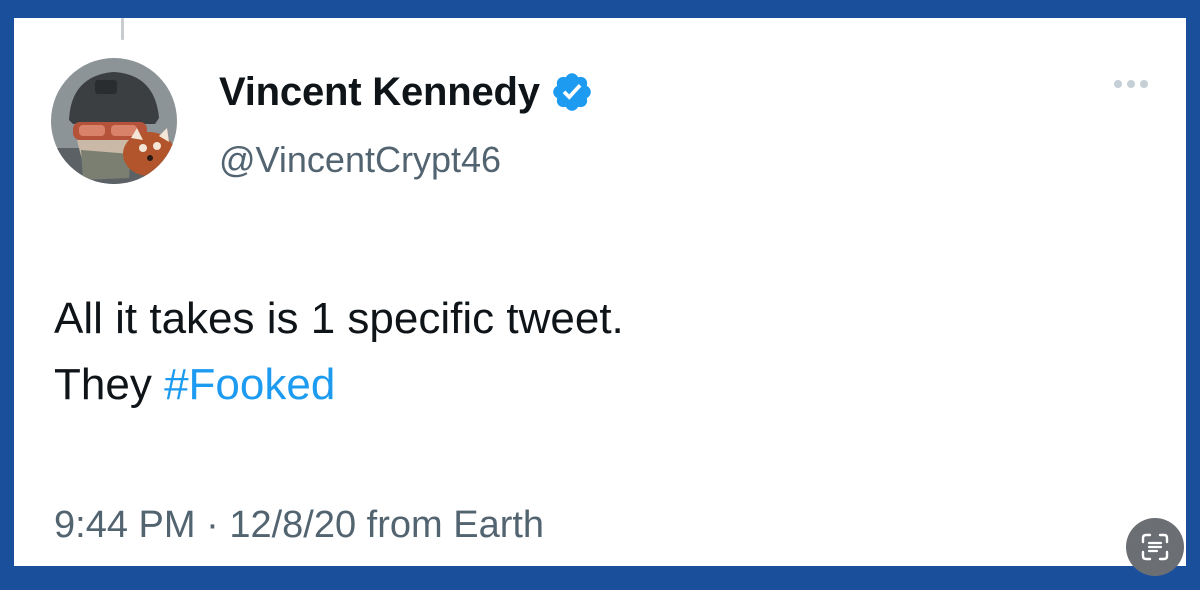  Describe the element at coordinates (339, 385) in the screenshot. I see `tweet-text-line-2: They #Fooked` at that location.